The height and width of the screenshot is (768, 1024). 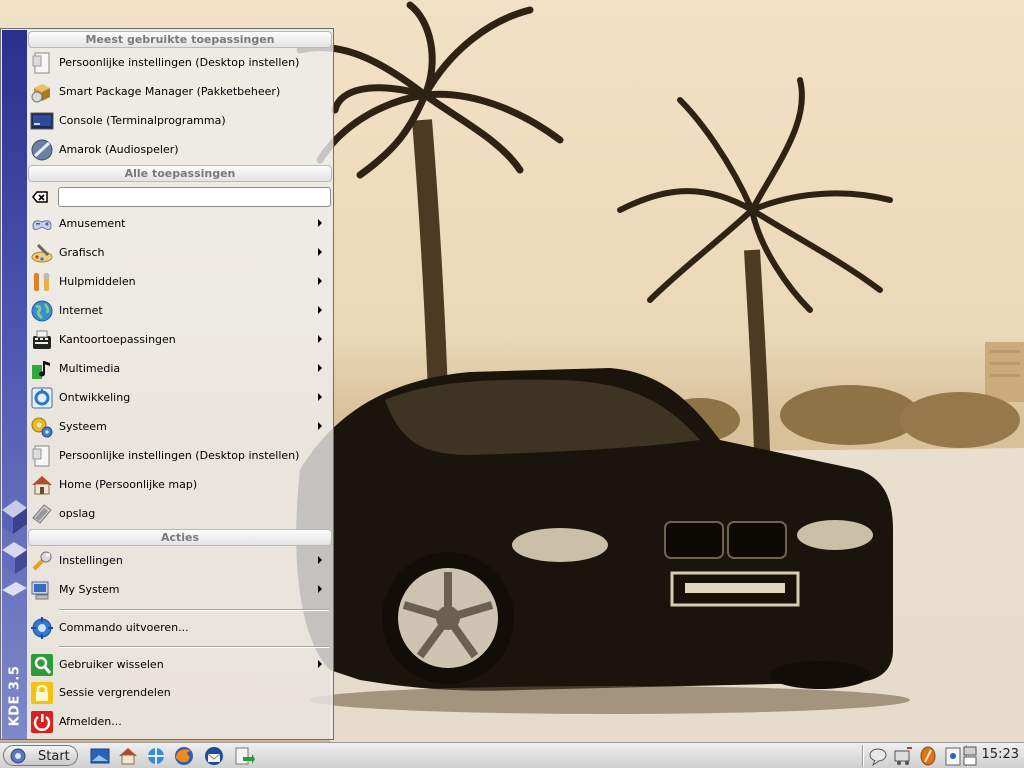 I want to click on klipper-tray-icon, so click(x=953, y=756).